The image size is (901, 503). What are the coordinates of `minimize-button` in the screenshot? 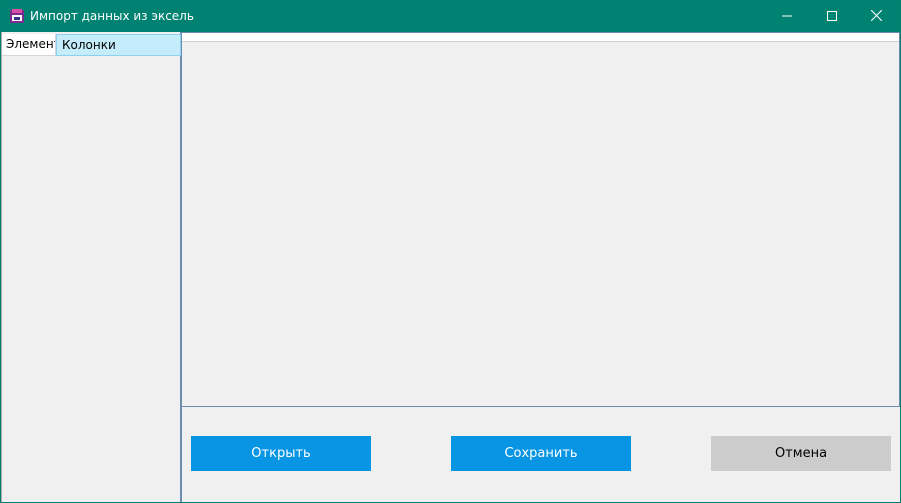 It's located at (786, 16).